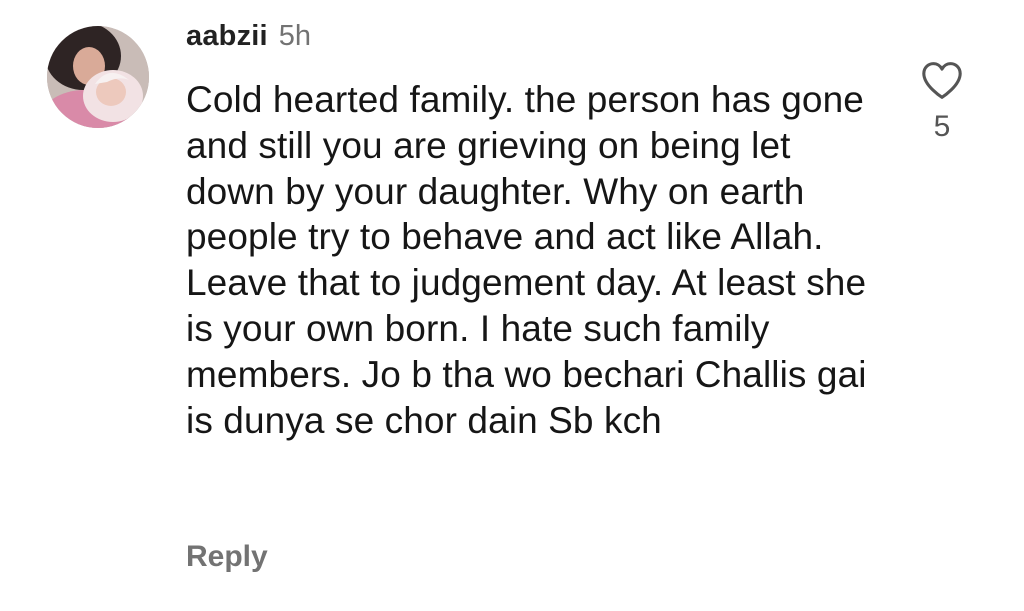 Image resolution: width=1024 pixels, height=611 pixels. I want to click on avatar, so click(98, 77).